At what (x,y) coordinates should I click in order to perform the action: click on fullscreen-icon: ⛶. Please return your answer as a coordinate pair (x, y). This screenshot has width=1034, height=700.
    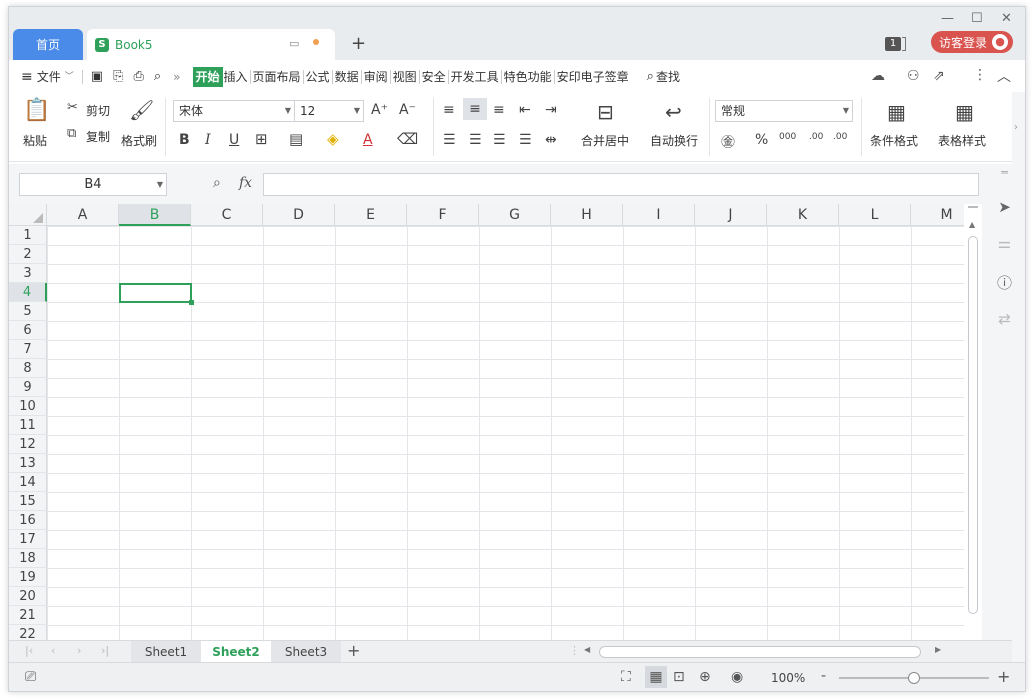
    Looking at the image, I should click on (626, 677).